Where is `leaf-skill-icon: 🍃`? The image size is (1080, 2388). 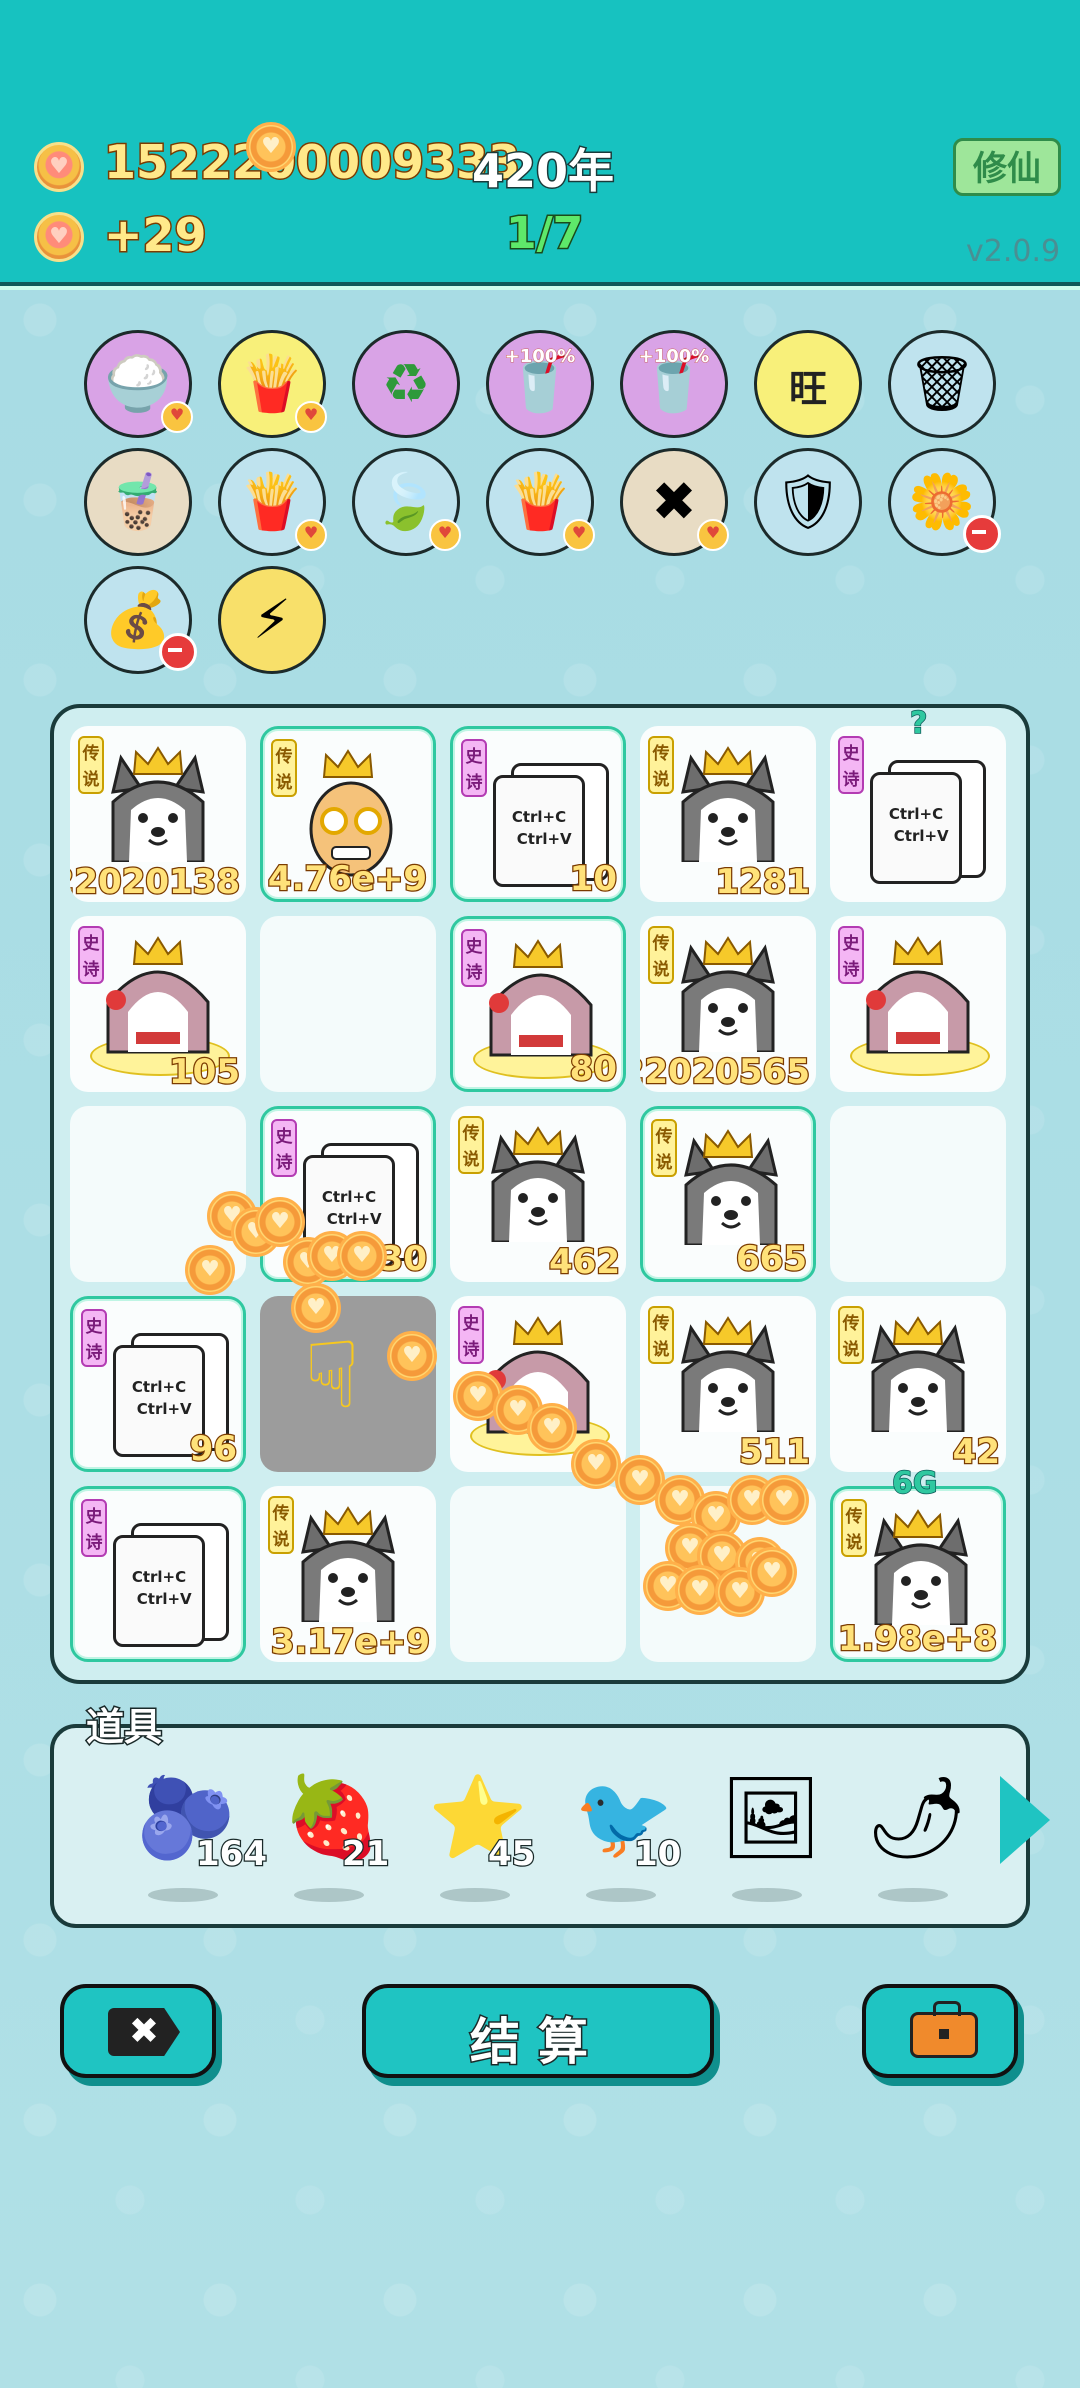
leaf-skill-icon: 🍃 is located at coordinates (406, 501).